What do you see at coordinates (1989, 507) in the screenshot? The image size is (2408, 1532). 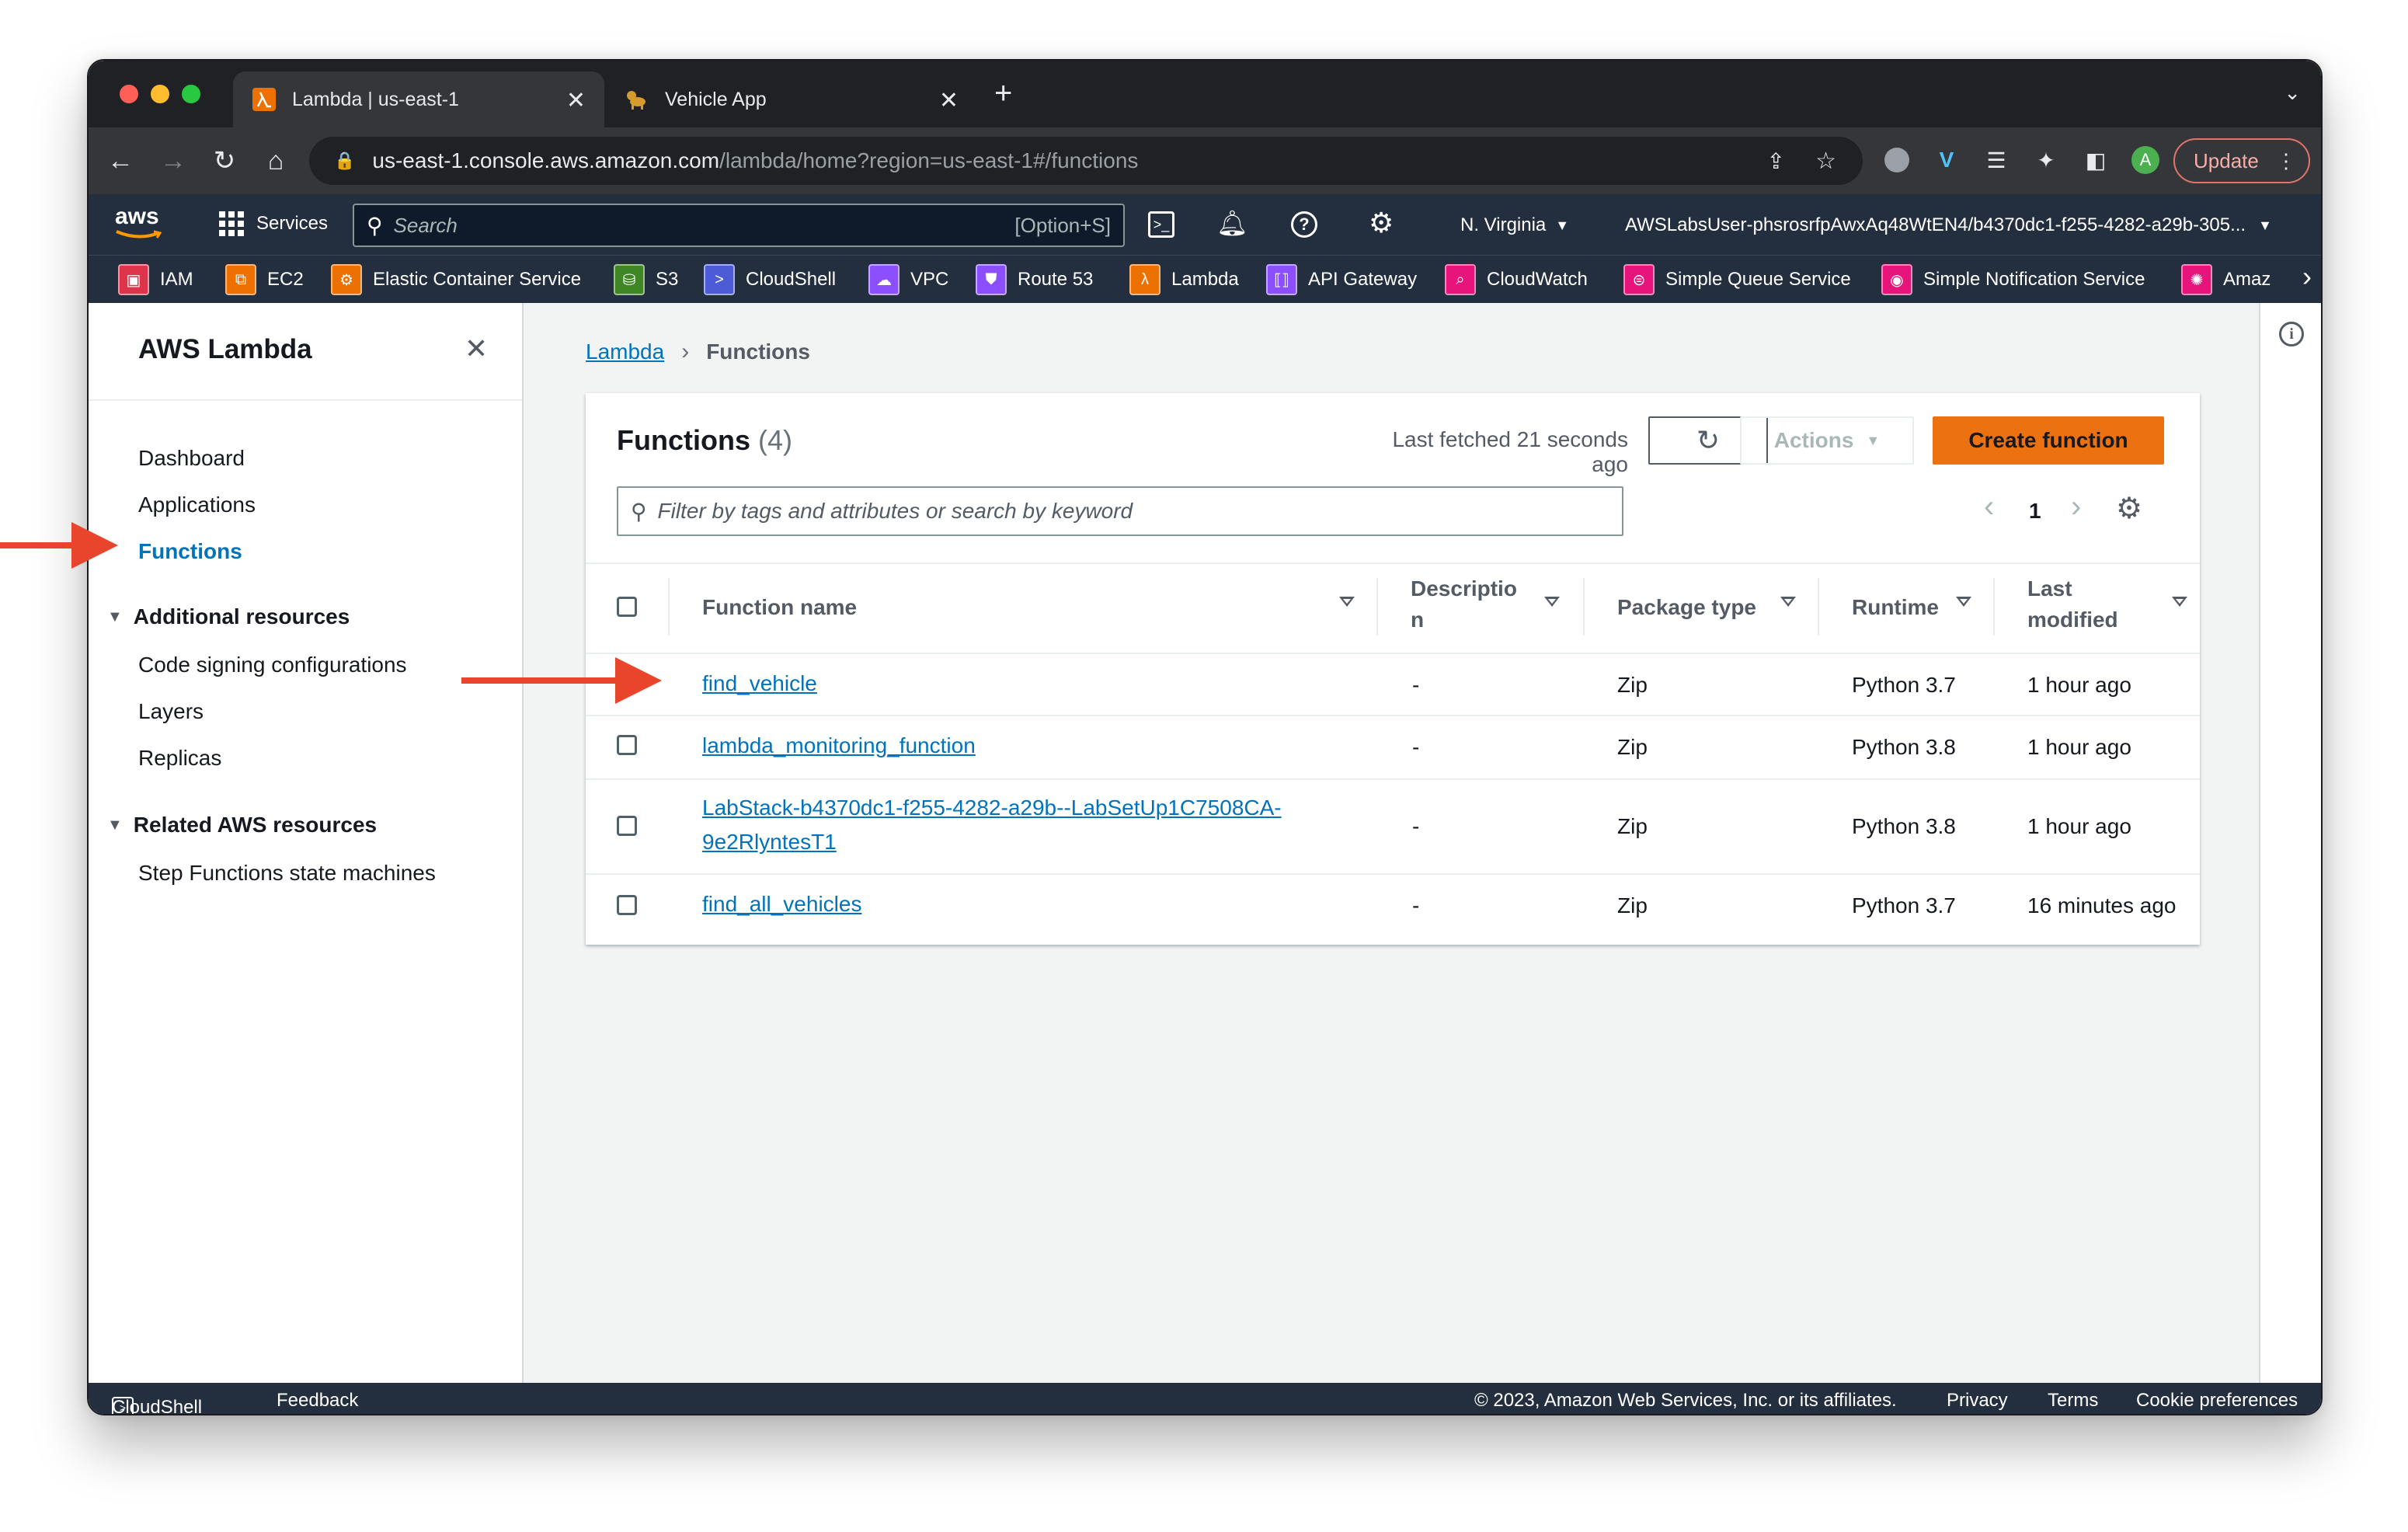 I see `prev-page-icon: ‹` at bounding box center [1989, 507].